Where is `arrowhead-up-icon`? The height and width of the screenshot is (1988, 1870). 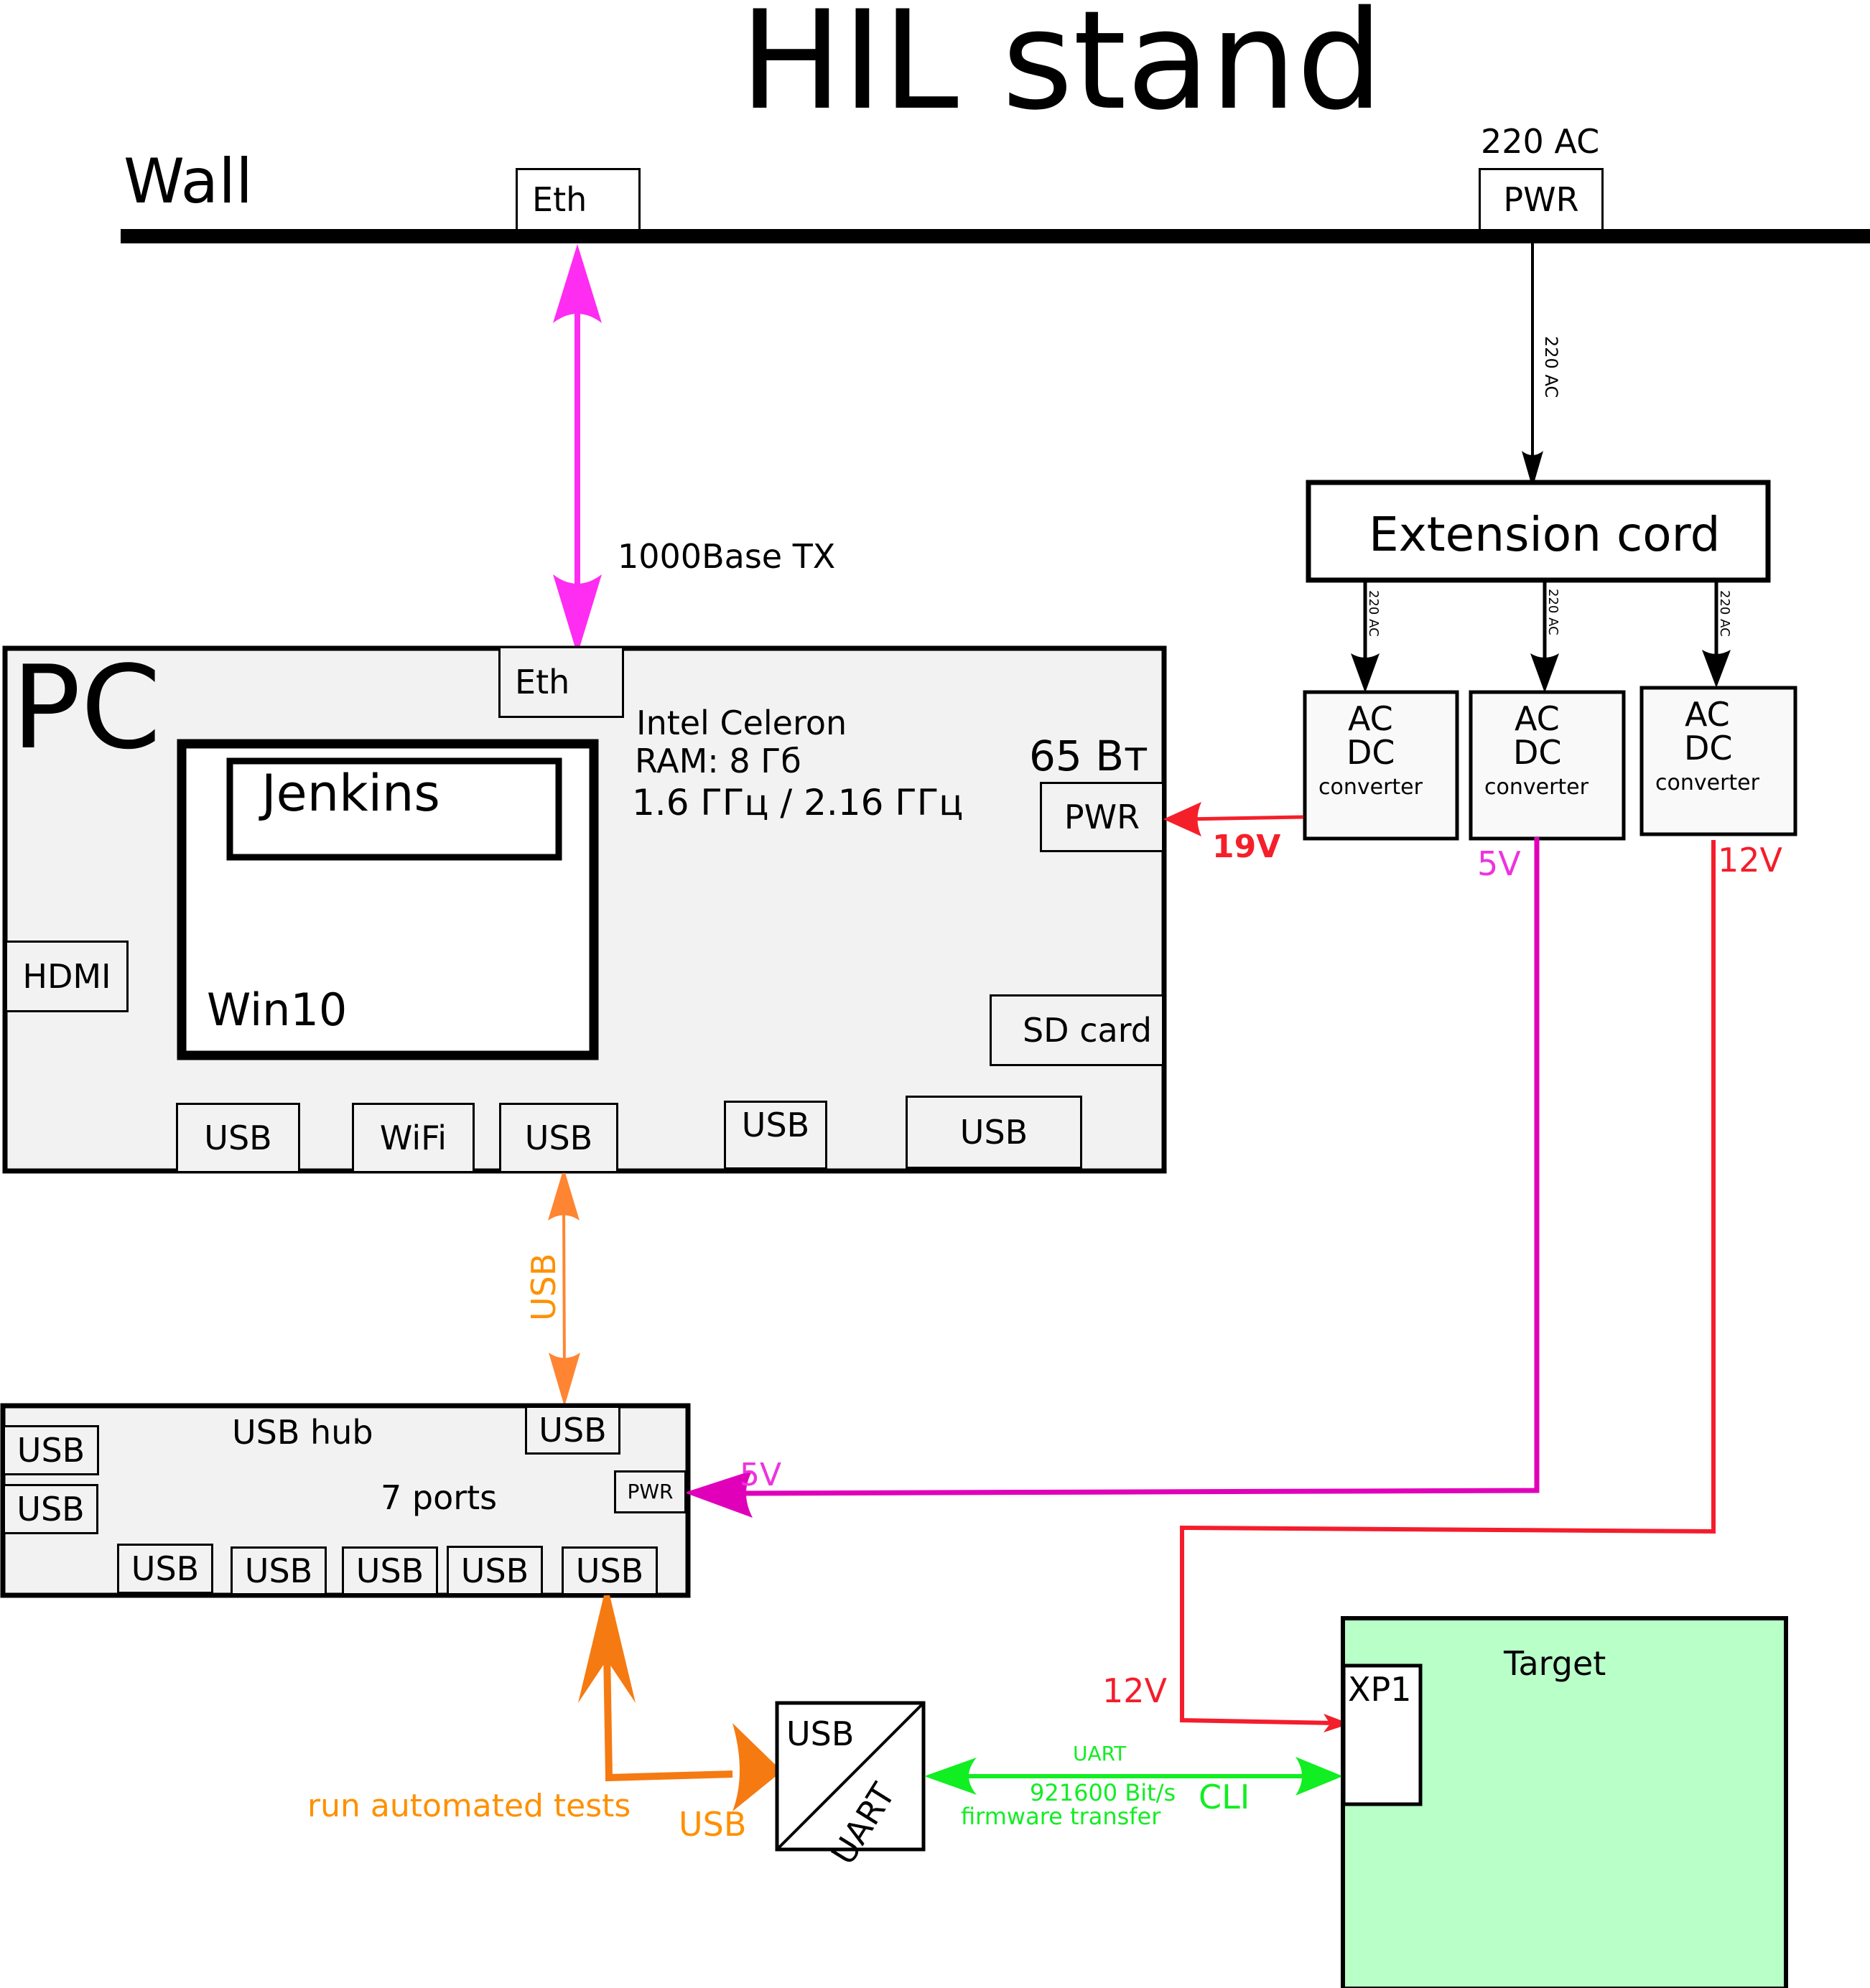 arrowhead-up-icon is located at coordinates (577, 283).